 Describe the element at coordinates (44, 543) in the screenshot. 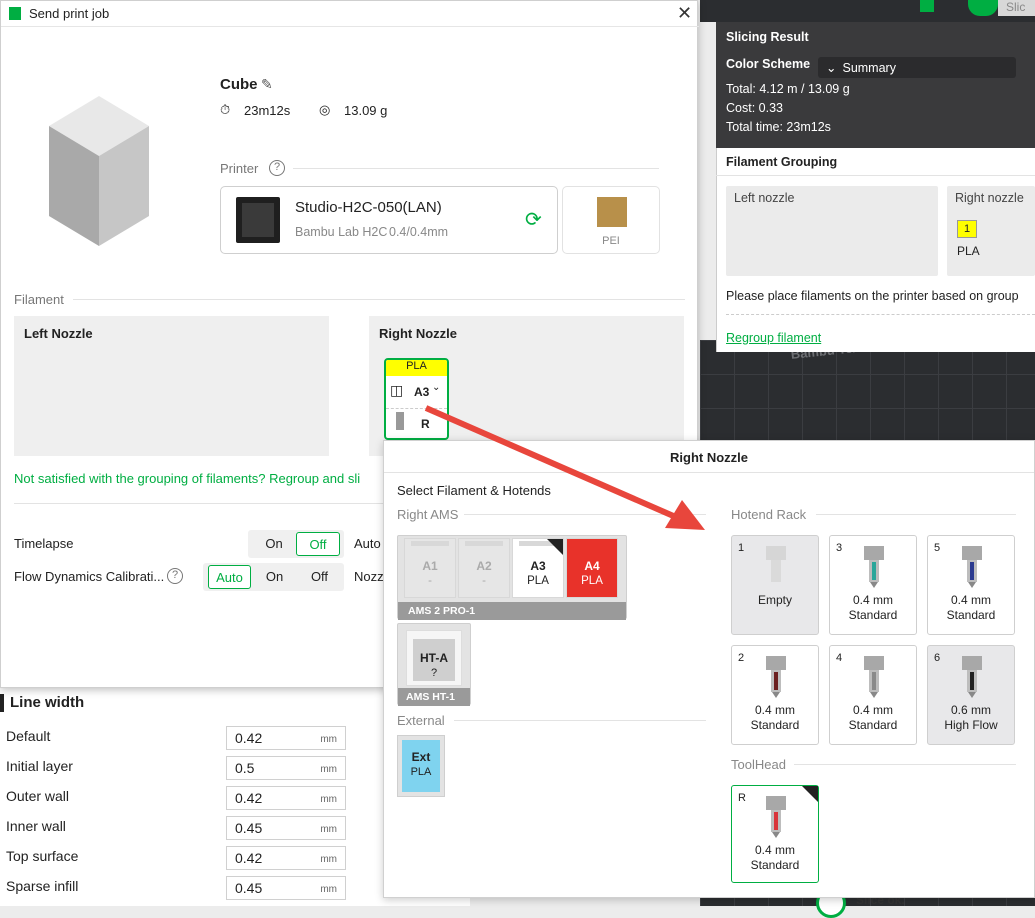

I see `timelapse-label: Timelapse` at that location.